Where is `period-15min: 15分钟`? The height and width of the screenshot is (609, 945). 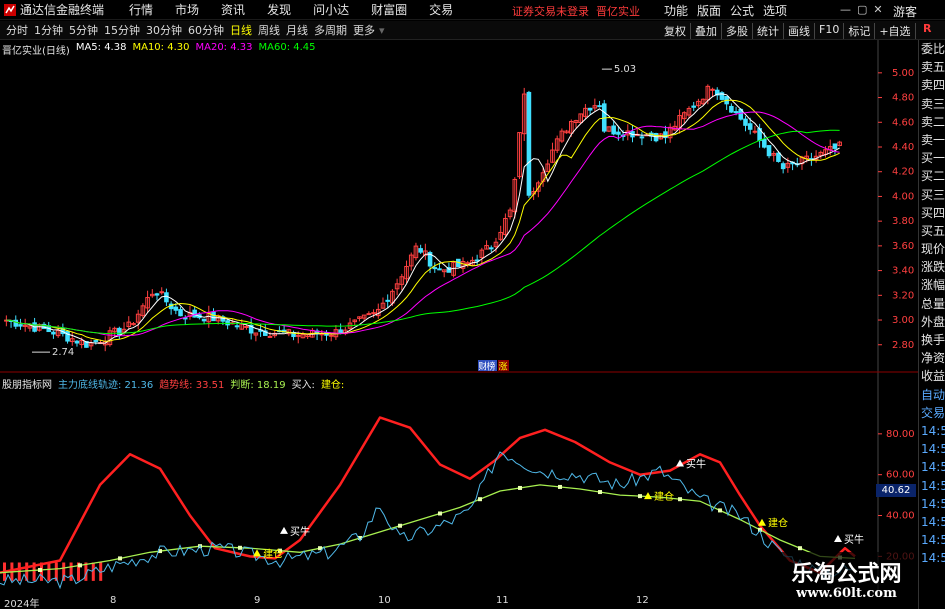 period-15min: 15分钟 is located at coordinates (122, 30).